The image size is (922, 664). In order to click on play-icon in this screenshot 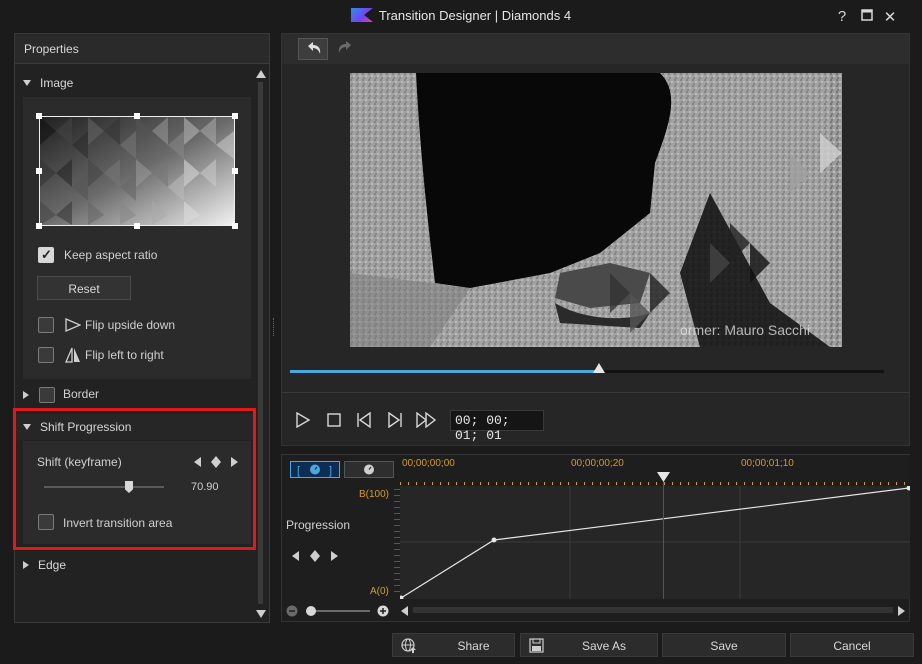, I will do `click(303, 420)`.